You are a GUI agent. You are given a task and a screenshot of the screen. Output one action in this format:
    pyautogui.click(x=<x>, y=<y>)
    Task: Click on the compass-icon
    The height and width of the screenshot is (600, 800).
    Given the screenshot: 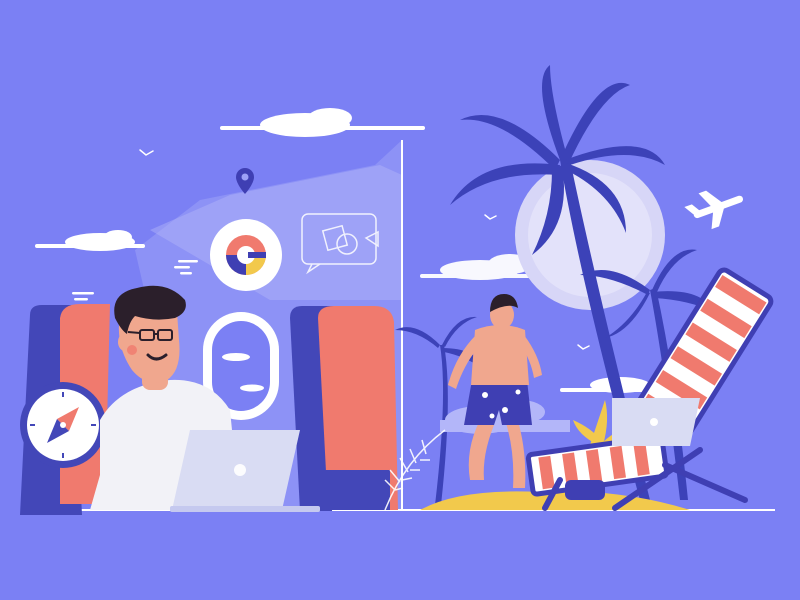 What is the action you would take?
    pyautogui.click(x=63, y=425)
    